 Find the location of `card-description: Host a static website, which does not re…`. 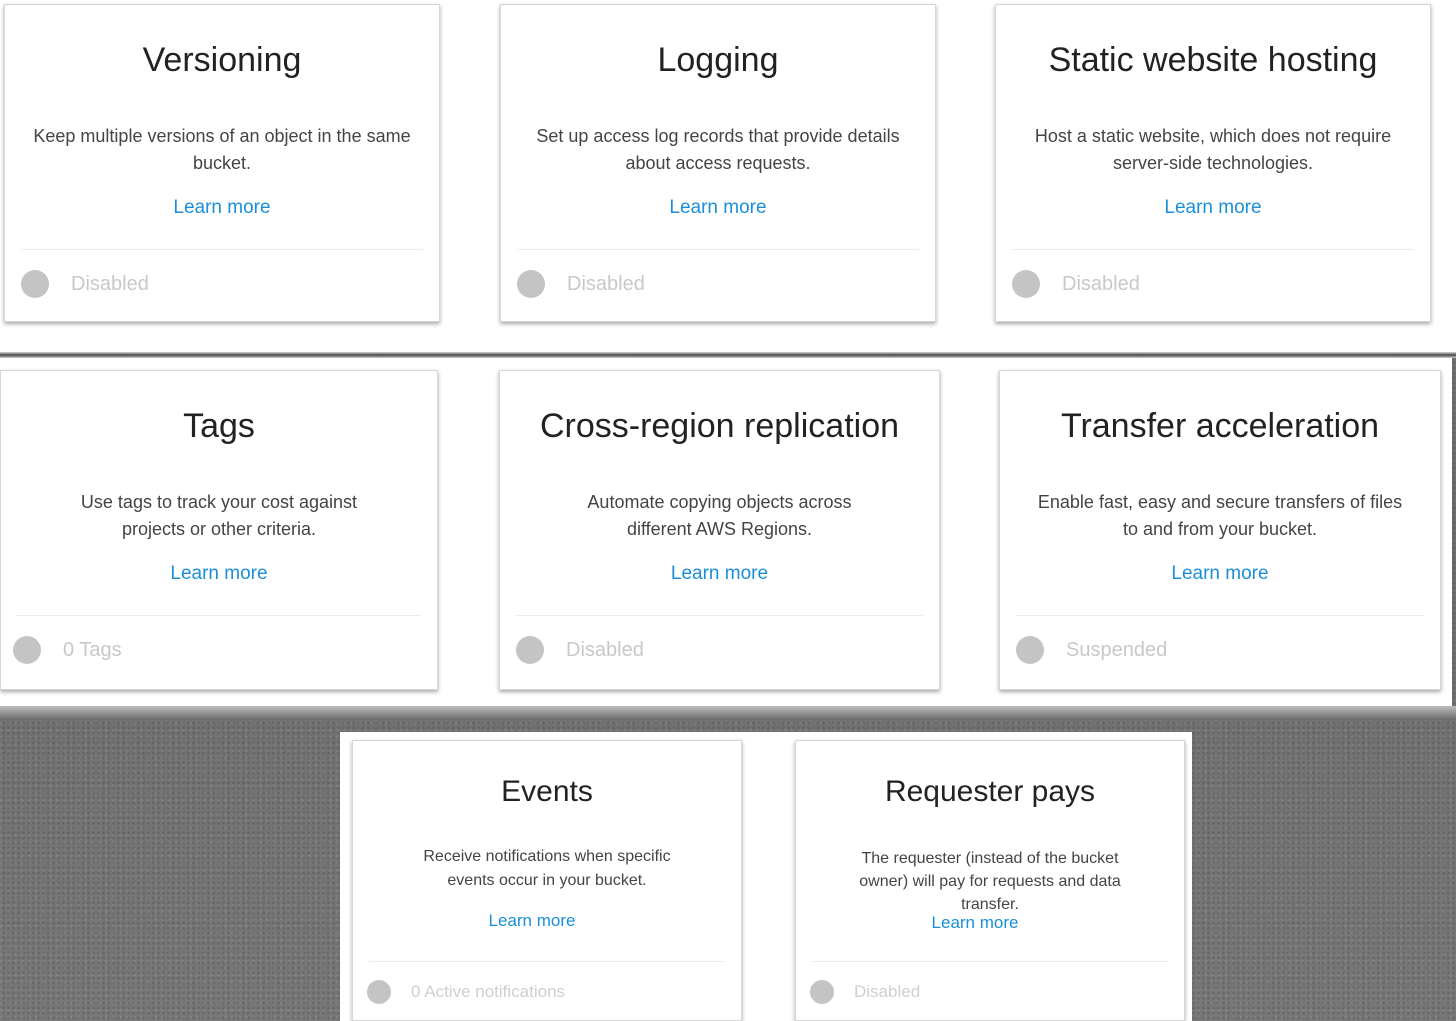

card-description: Host a static website, which does not re… is located at coordinates (1213, 149).